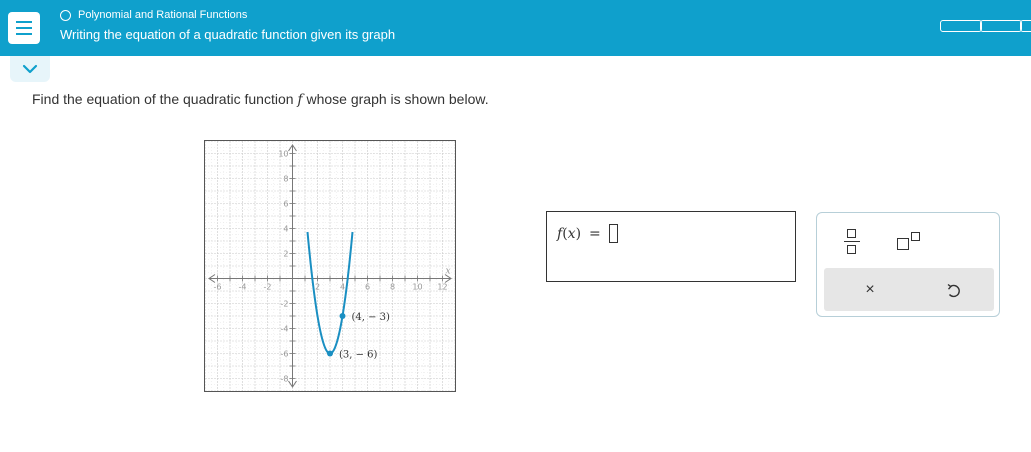 The height and width of the screenshot is (452, 1031). I want to click on answer-func-arg: x, so click(571, 233).